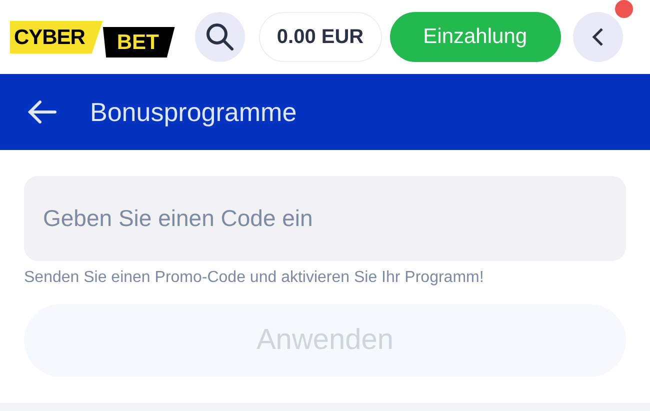 Image resolution: width=650 pixels, height=411 pixels. I want to click on search-icon, so click(219, 37).